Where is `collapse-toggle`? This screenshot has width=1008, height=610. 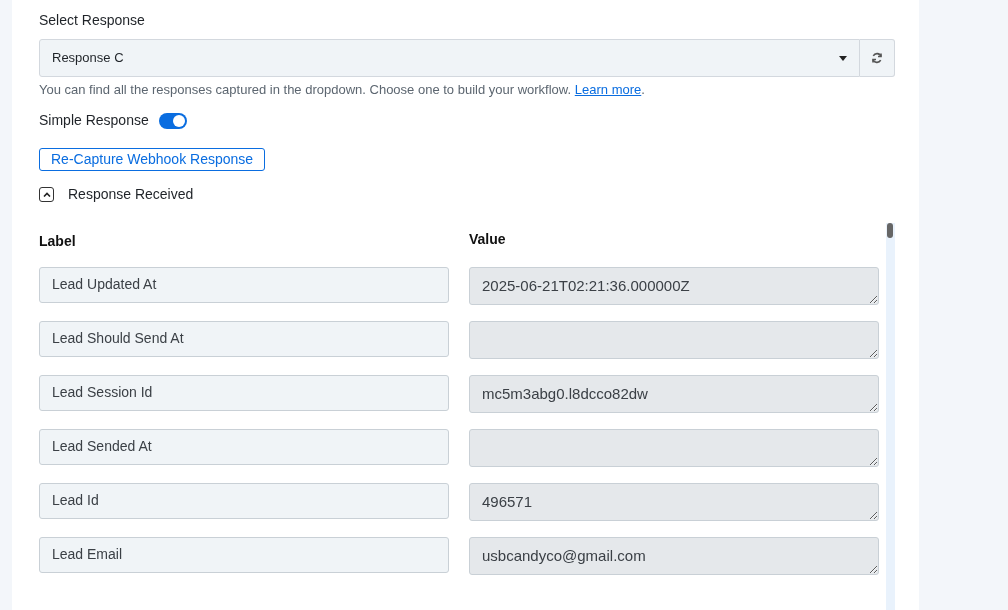 collapse-toggle is located at coordinates (46, 194).